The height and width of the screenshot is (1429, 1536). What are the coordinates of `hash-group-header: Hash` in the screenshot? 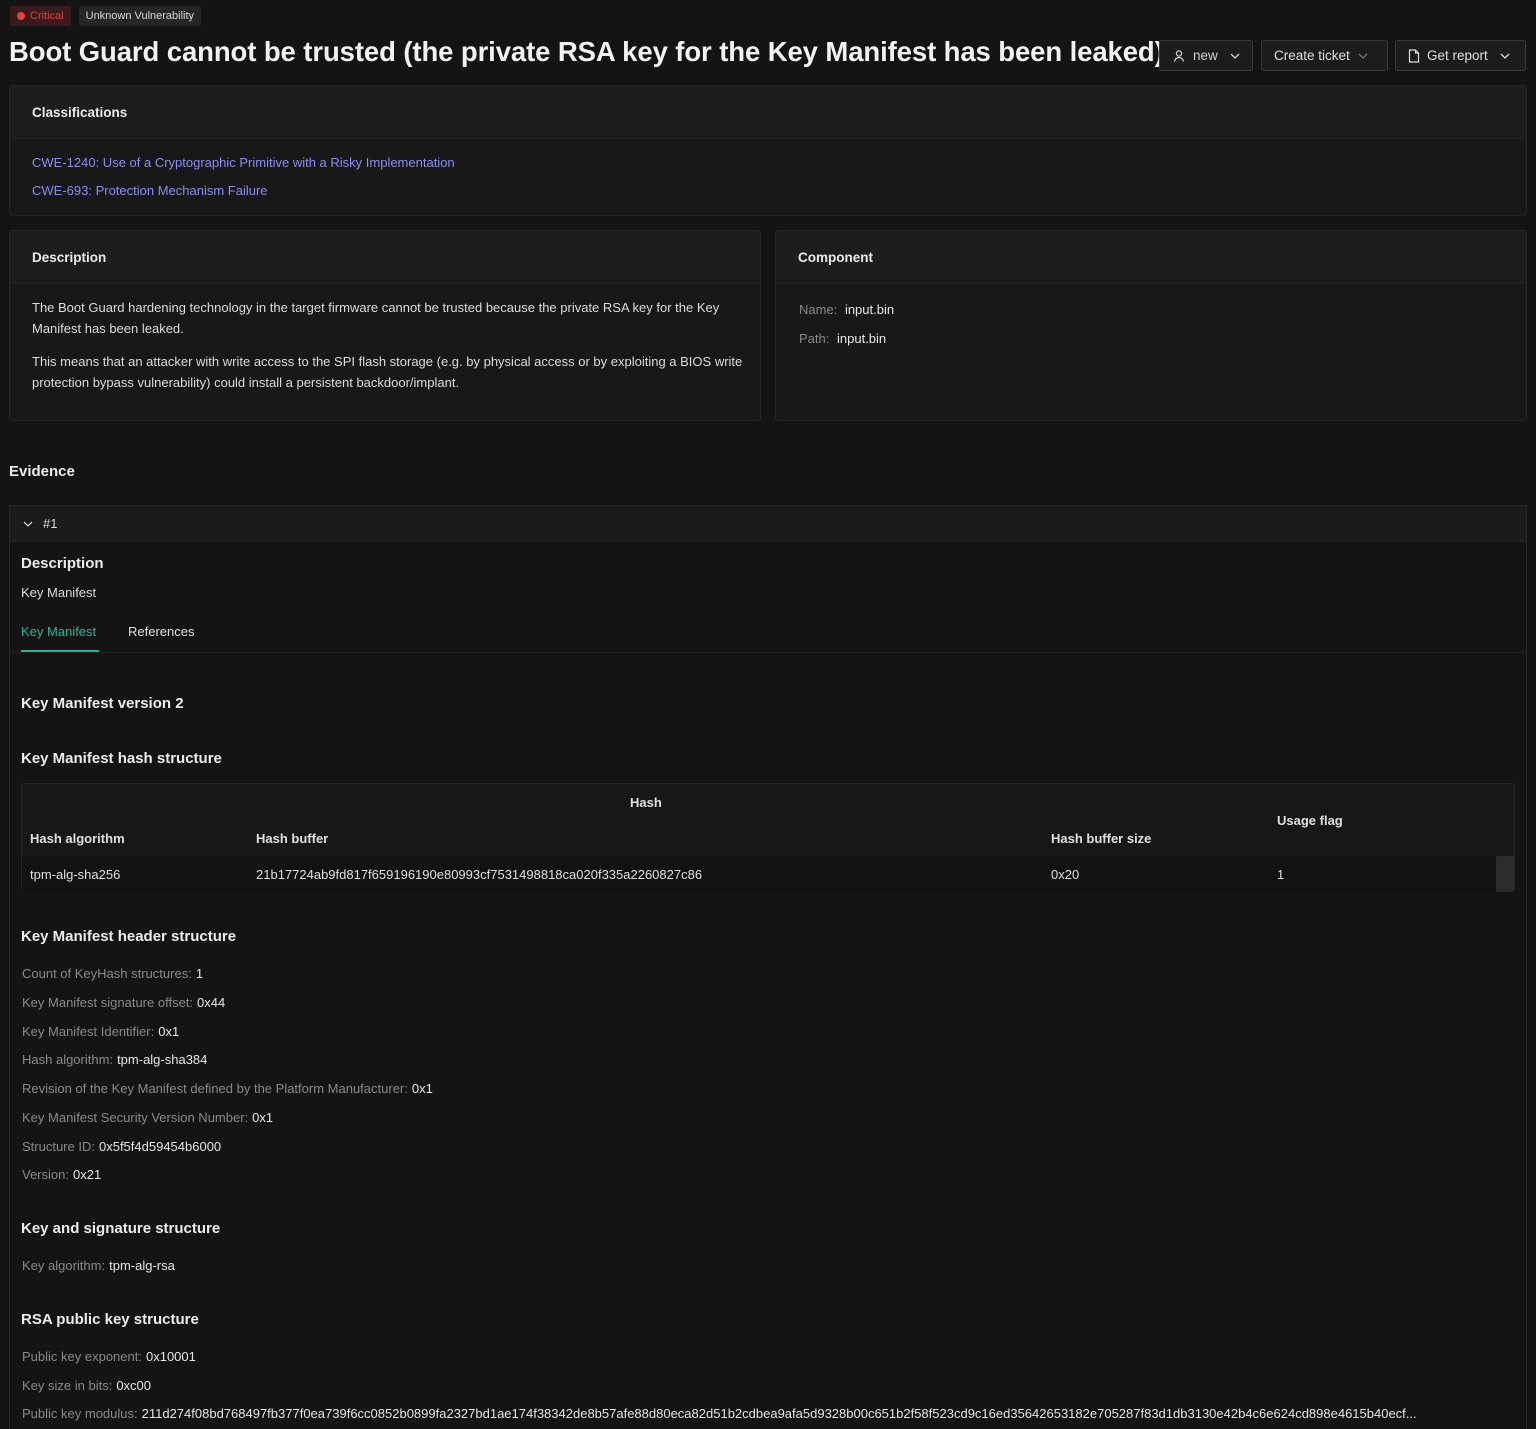 It's located at (646, 802).